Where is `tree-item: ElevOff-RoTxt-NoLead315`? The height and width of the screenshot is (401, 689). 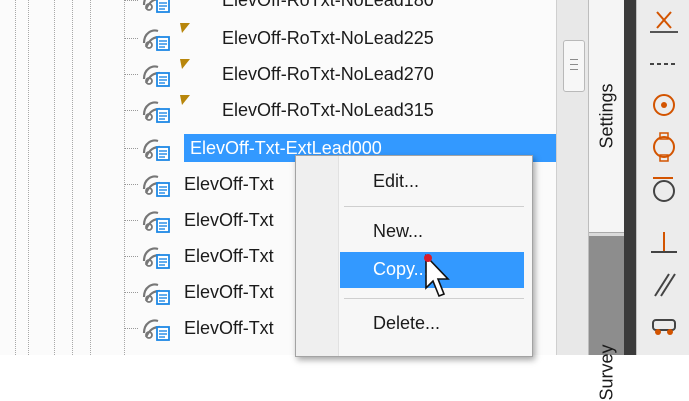
tree-item: ElevOff-RoTxt-NoLead315 is located at coordinates (278, 110).